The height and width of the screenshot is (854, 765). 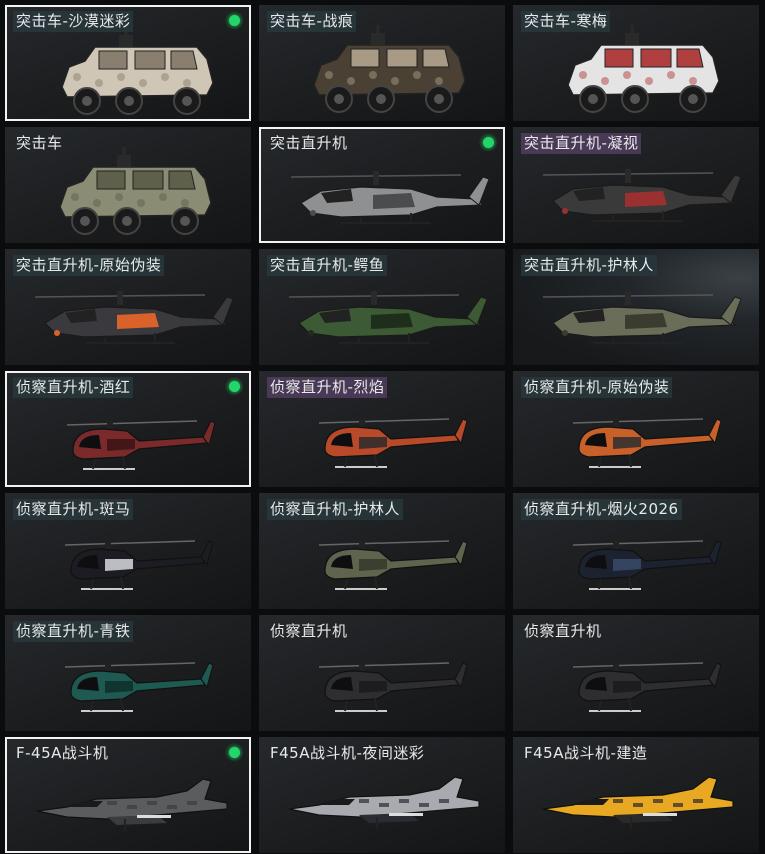 I want to click on skin-card: 突击车-战痕, so click(x=382, y=63).